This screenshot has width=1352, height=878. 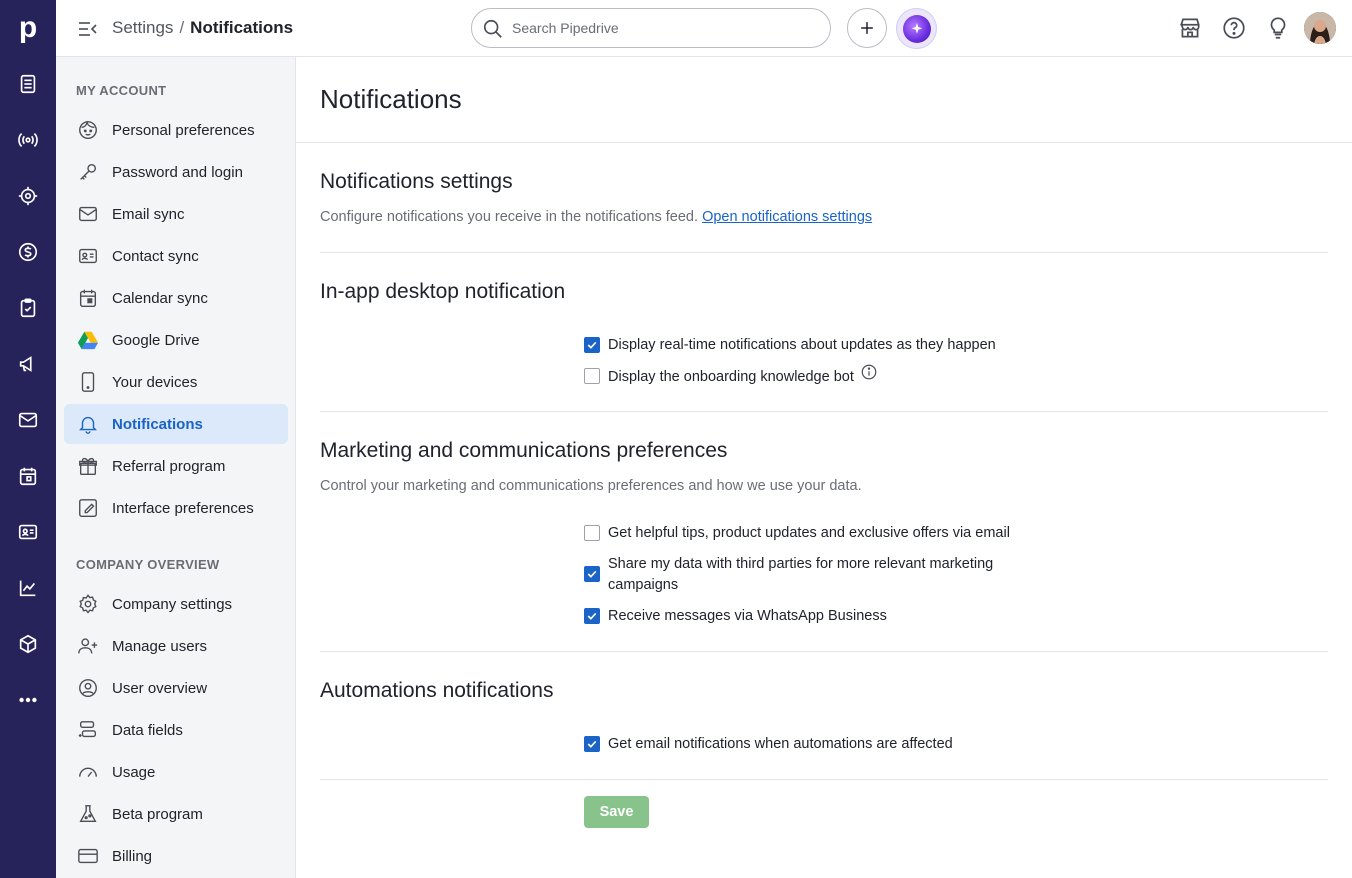 I want to click on contact-card-icon, so click(x=88, y=256).